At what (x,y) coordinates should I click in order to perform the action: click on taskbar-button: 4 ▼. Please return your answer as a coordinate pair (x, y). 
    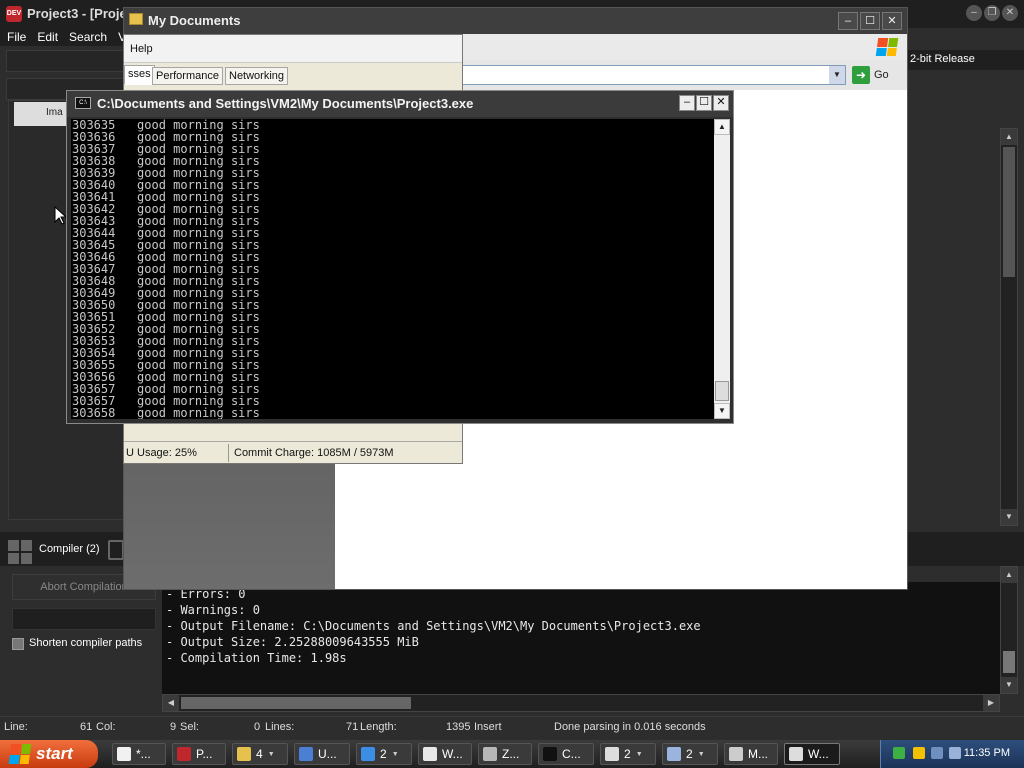
    Looking at the image, I should click on (260, 754).